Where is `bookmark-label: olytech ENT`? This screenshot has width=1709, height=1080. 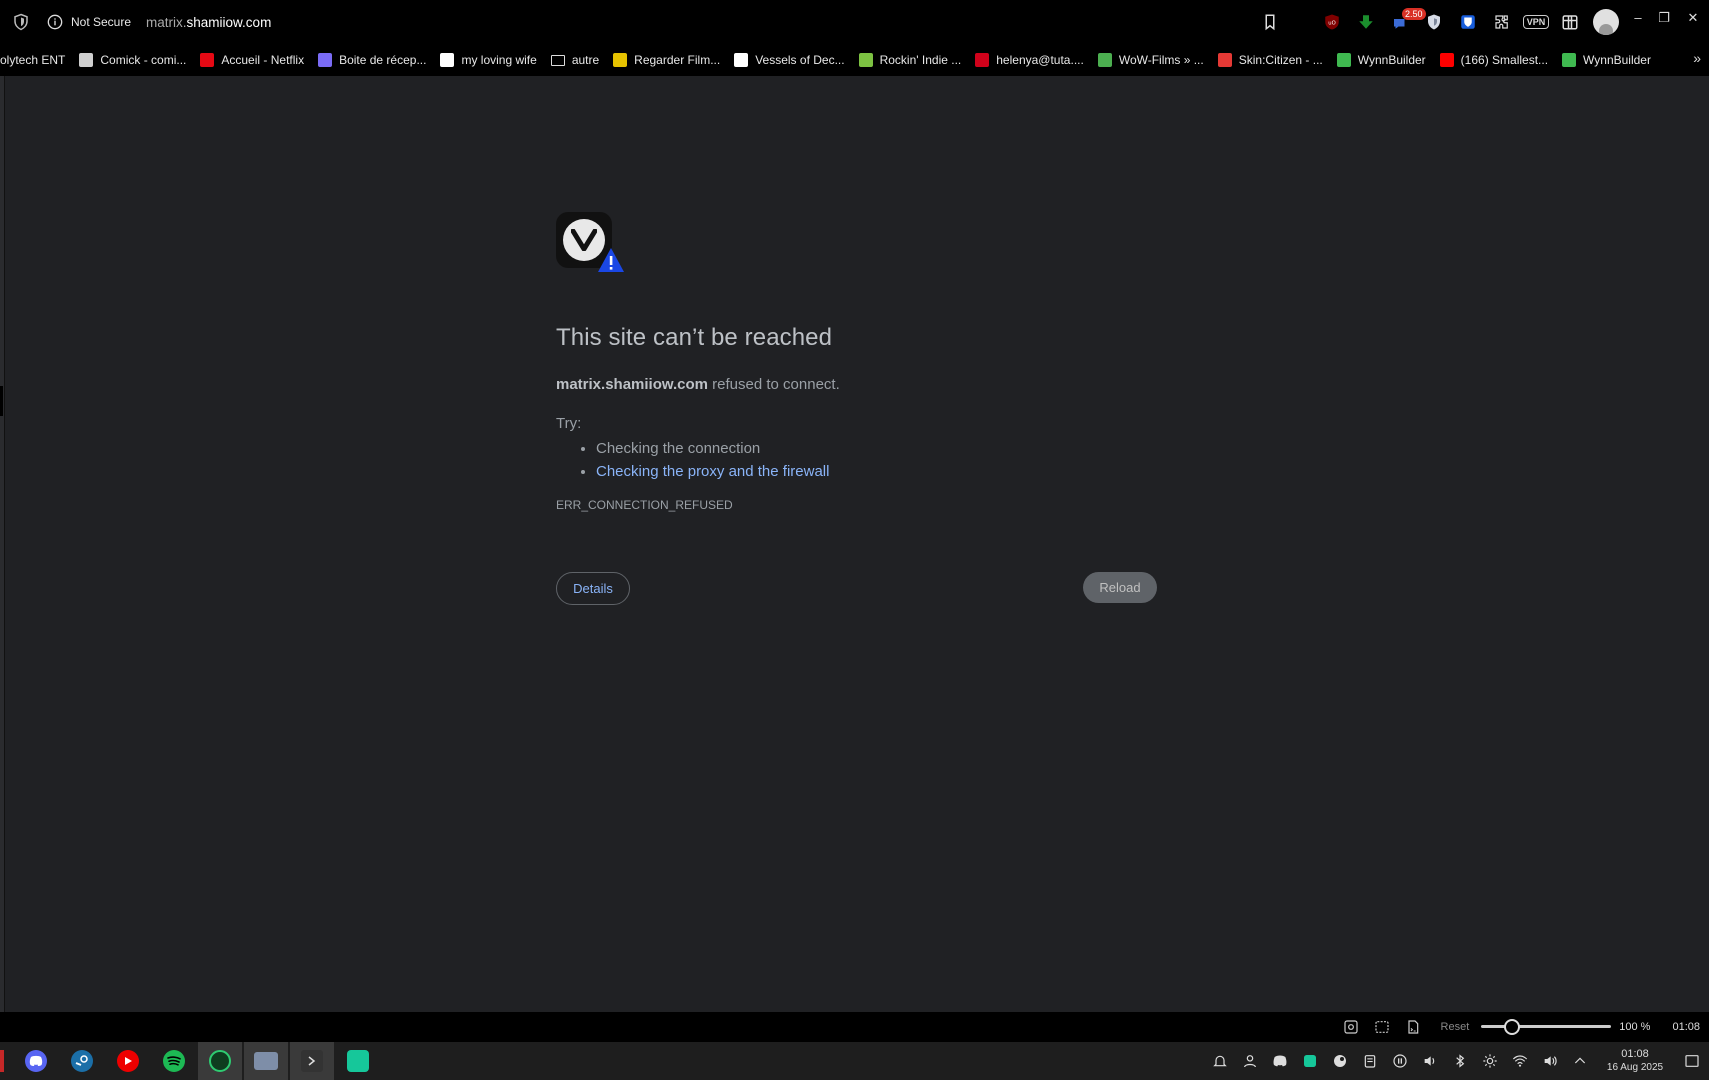 bookmark-label: olytech ENT is located at coordinates (33, 60).